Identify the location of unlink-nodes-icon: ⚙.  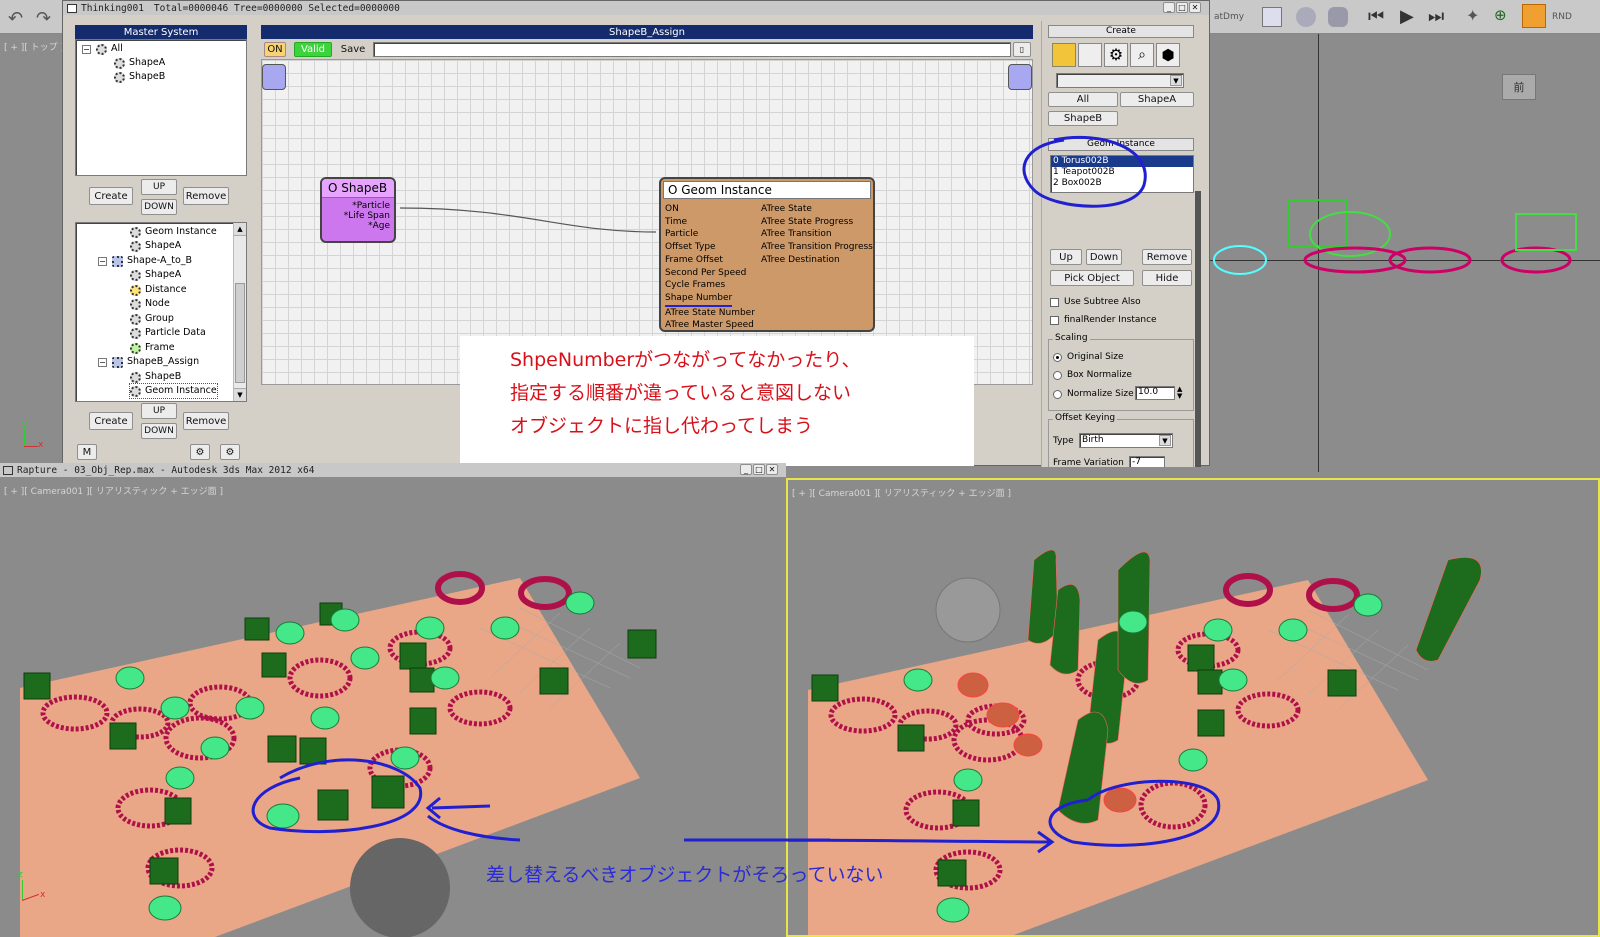
(230, 452).